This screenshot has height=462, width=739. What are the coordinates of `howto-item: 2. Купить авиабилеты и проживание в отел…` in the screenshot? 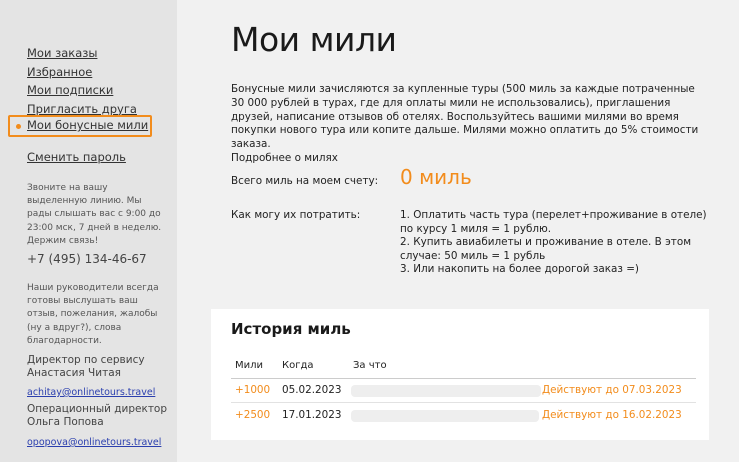 It's located at (546, 249).